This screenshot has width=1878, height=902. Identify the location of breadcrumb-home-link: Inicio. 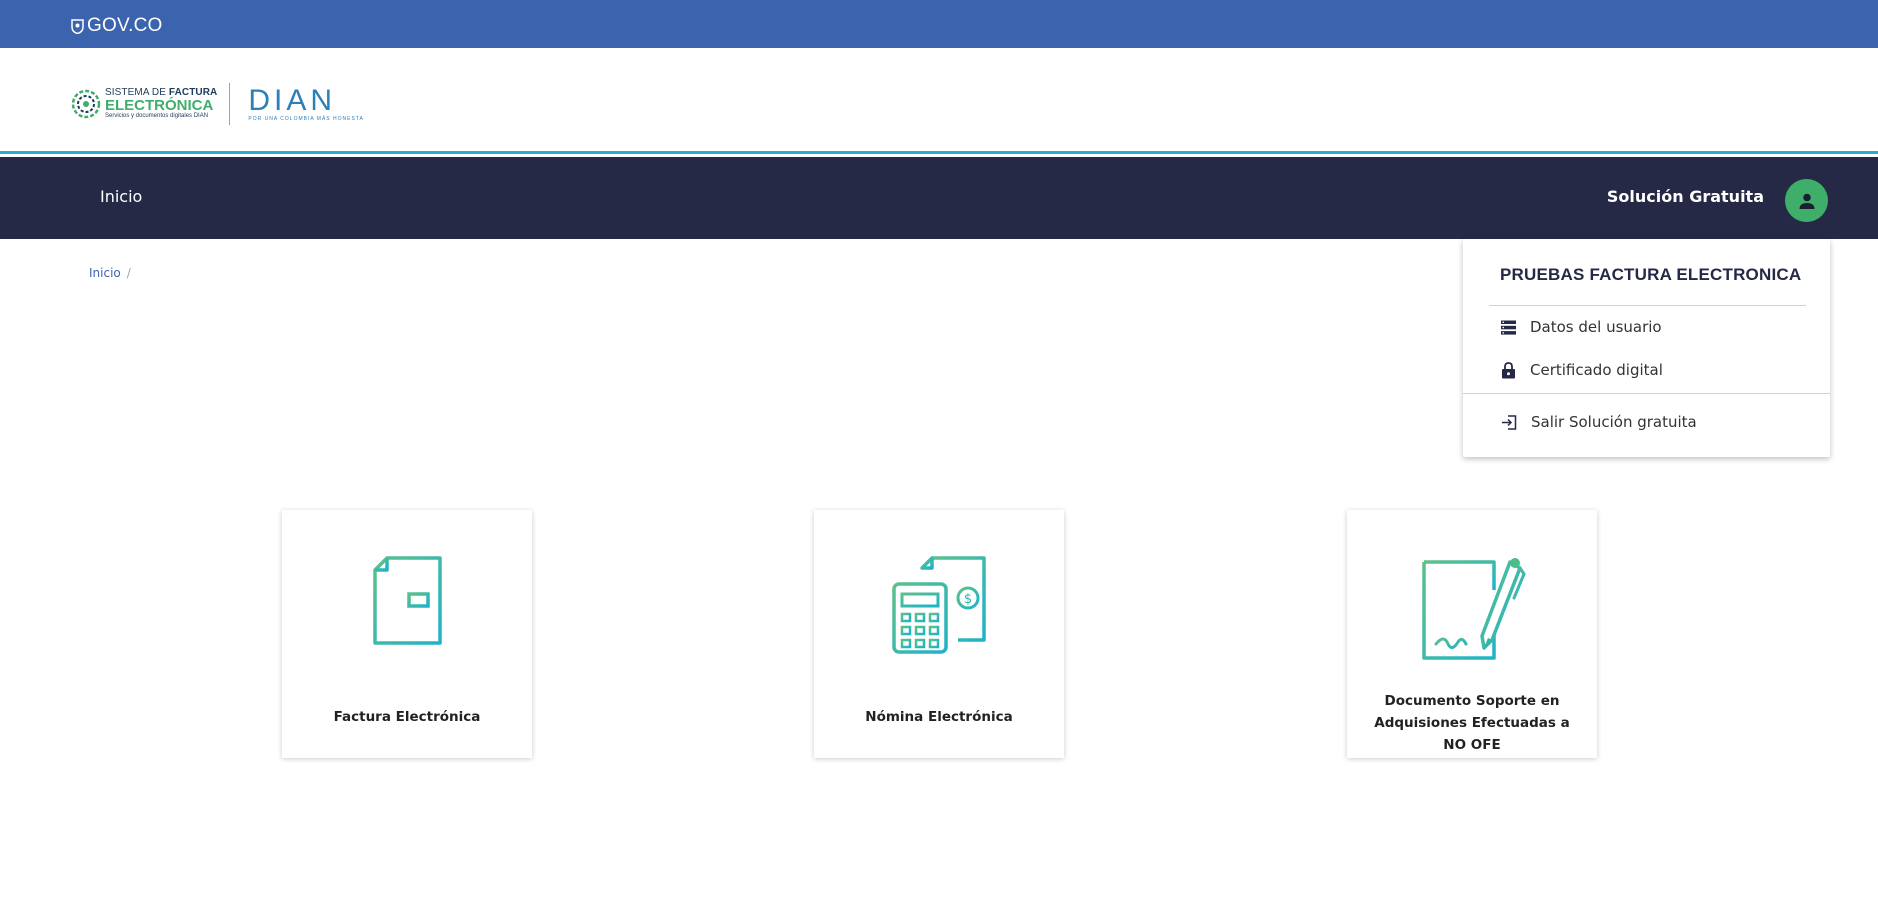
(105, 273).